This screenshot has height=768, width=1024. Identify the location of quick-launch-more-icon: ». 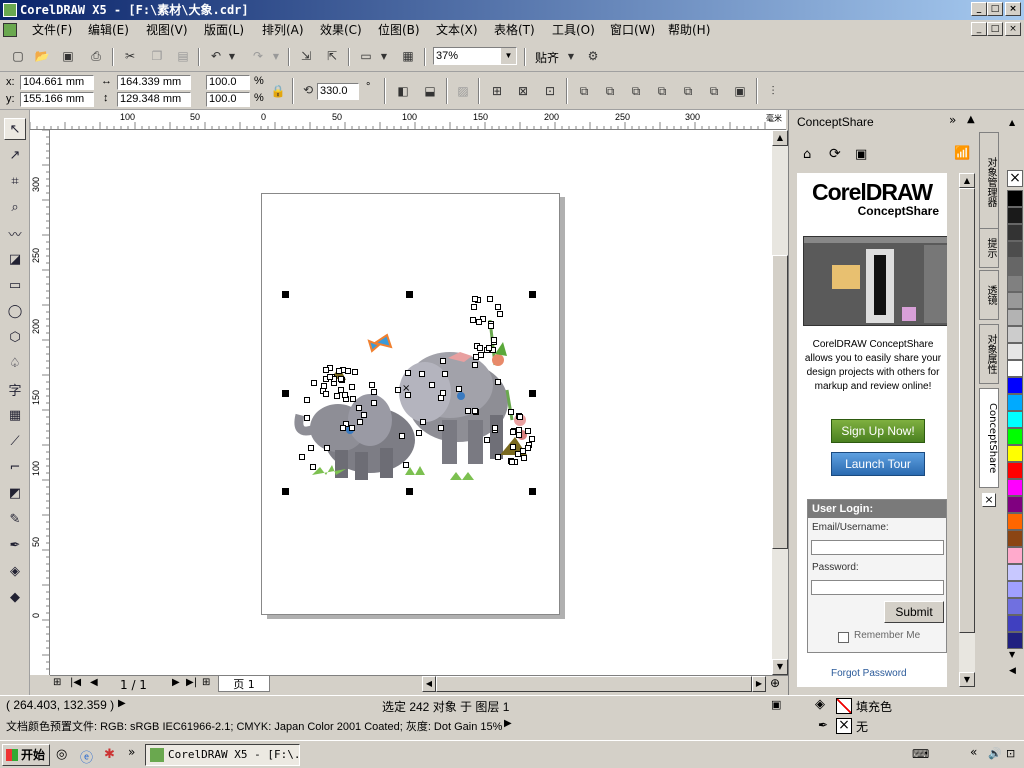
(131, 752).